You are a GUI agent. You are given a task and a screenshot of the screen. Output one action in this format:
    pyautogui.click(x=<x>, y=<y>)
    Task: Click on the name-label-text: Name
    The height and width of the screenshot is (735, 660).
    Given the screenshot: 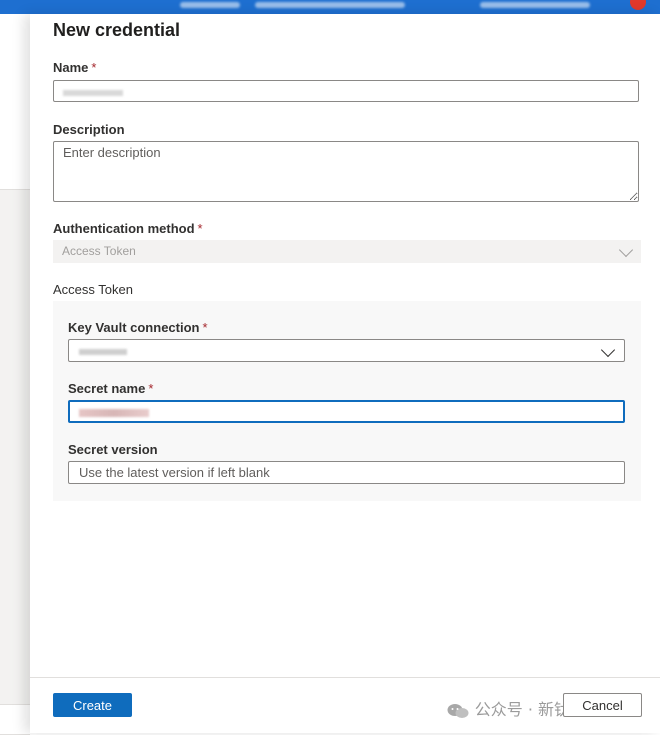 What is the action you would take?
    pyautogui.click(x=71, y=67)
    